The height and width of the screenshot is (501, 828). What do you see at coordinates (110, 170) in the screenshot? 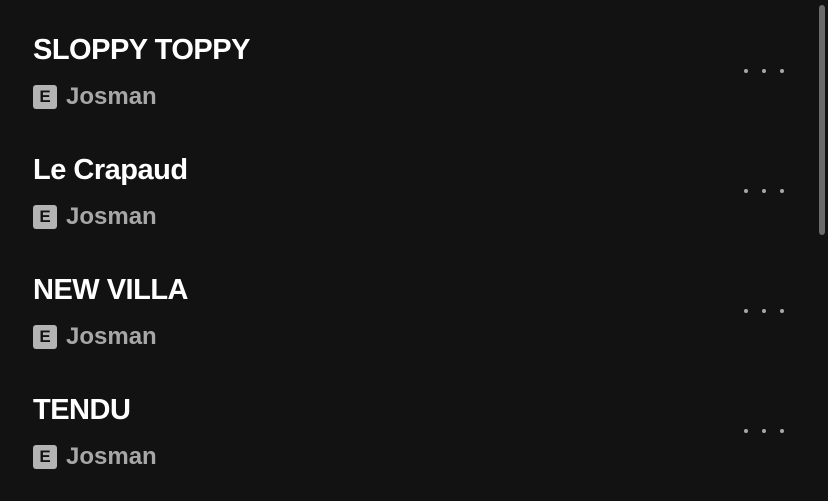
I see `track-title: Le Crapaud` at bounding box center [110, 170].